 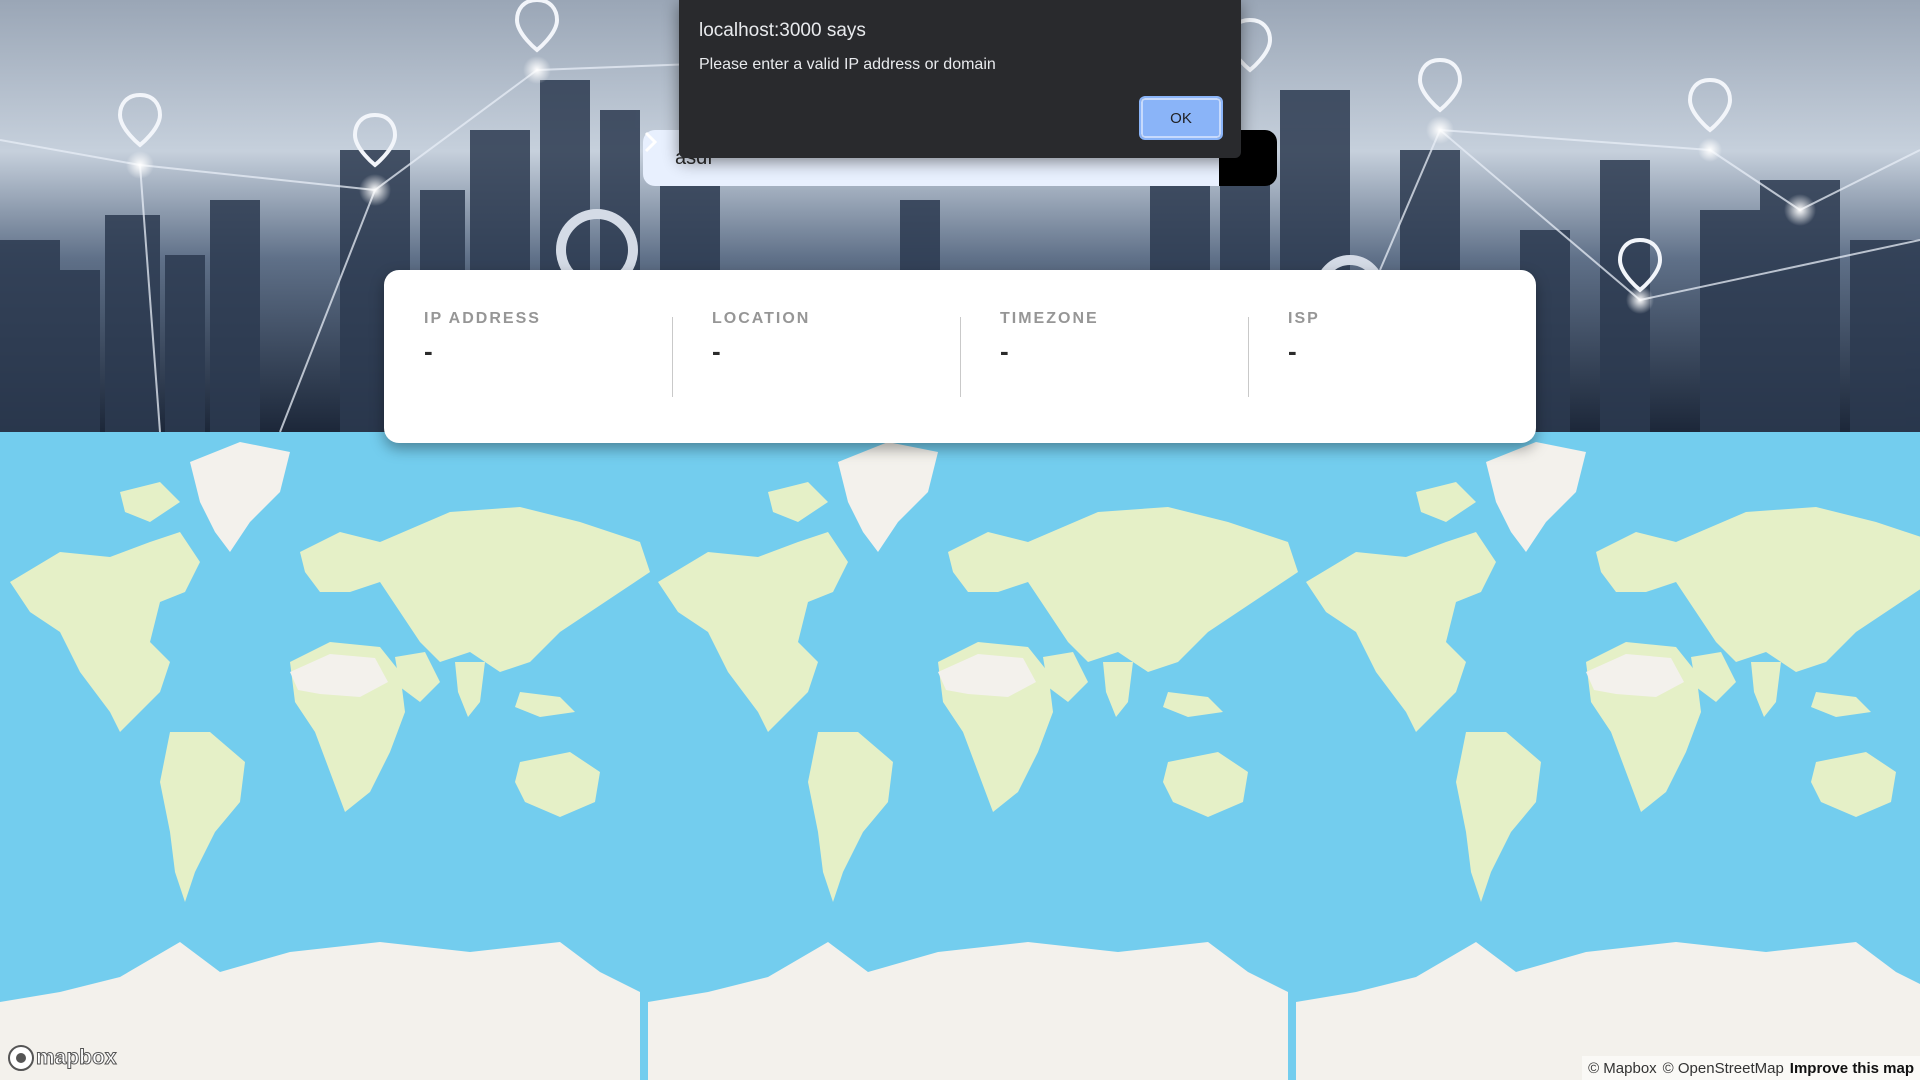 What do you see at coordinates (1049, 318) in the screenshot?
I see `info-label: TIMEZONE` at bounding box center [1049, 318].